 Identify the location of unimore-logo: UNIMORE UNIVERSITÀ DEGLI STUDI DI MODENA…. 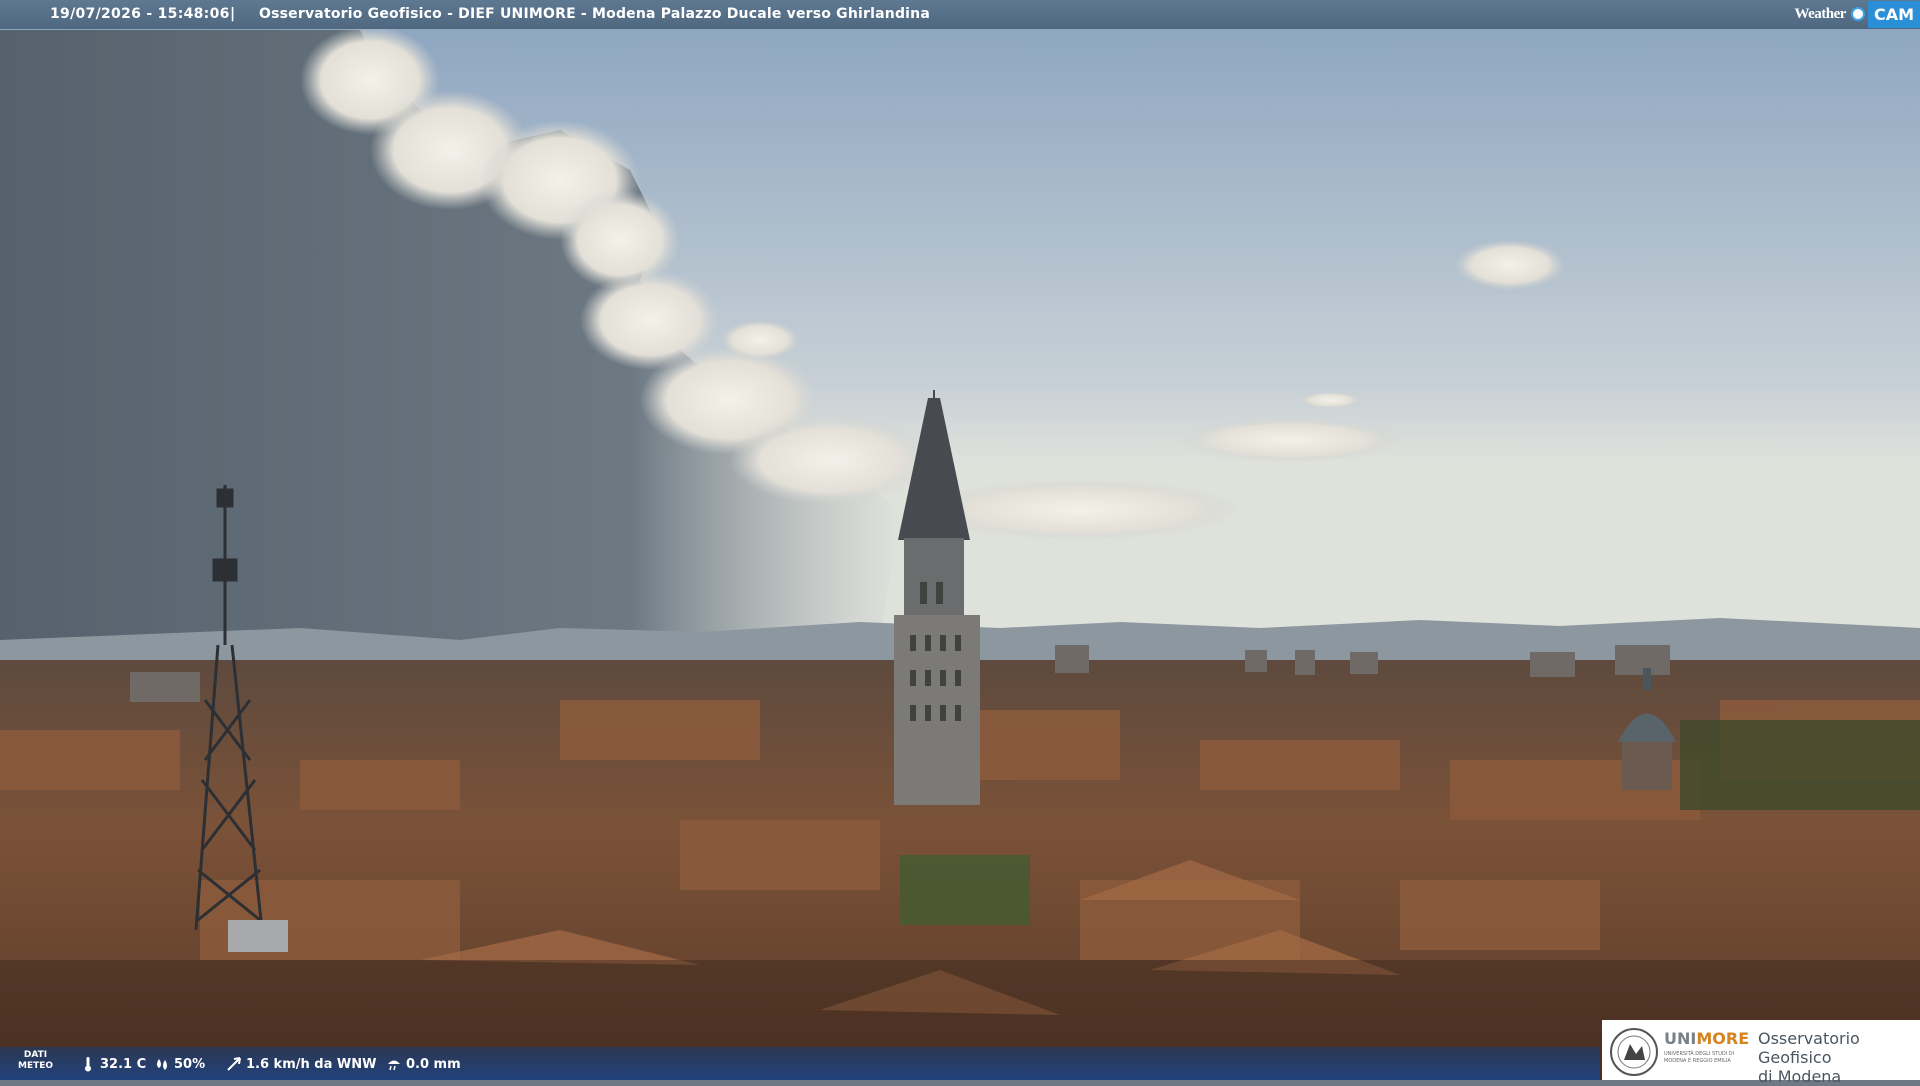
(1761, 1053).